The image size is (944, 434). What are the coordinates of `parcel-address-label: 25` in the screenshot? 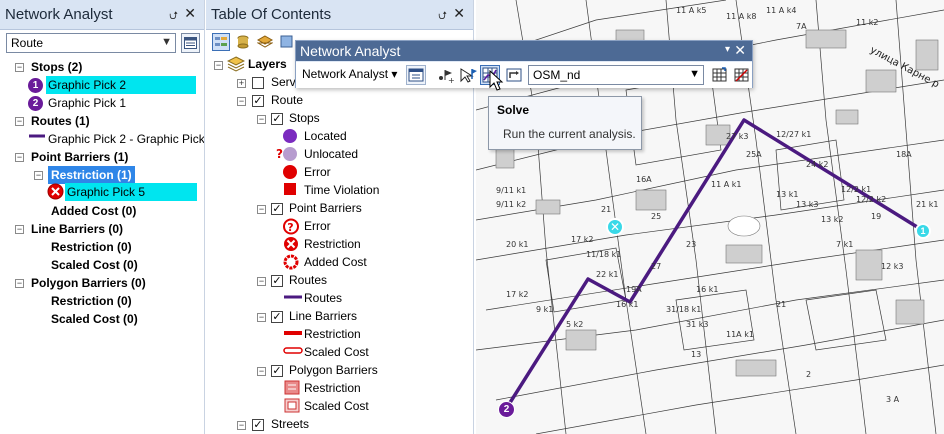 It's located at (656, 216).